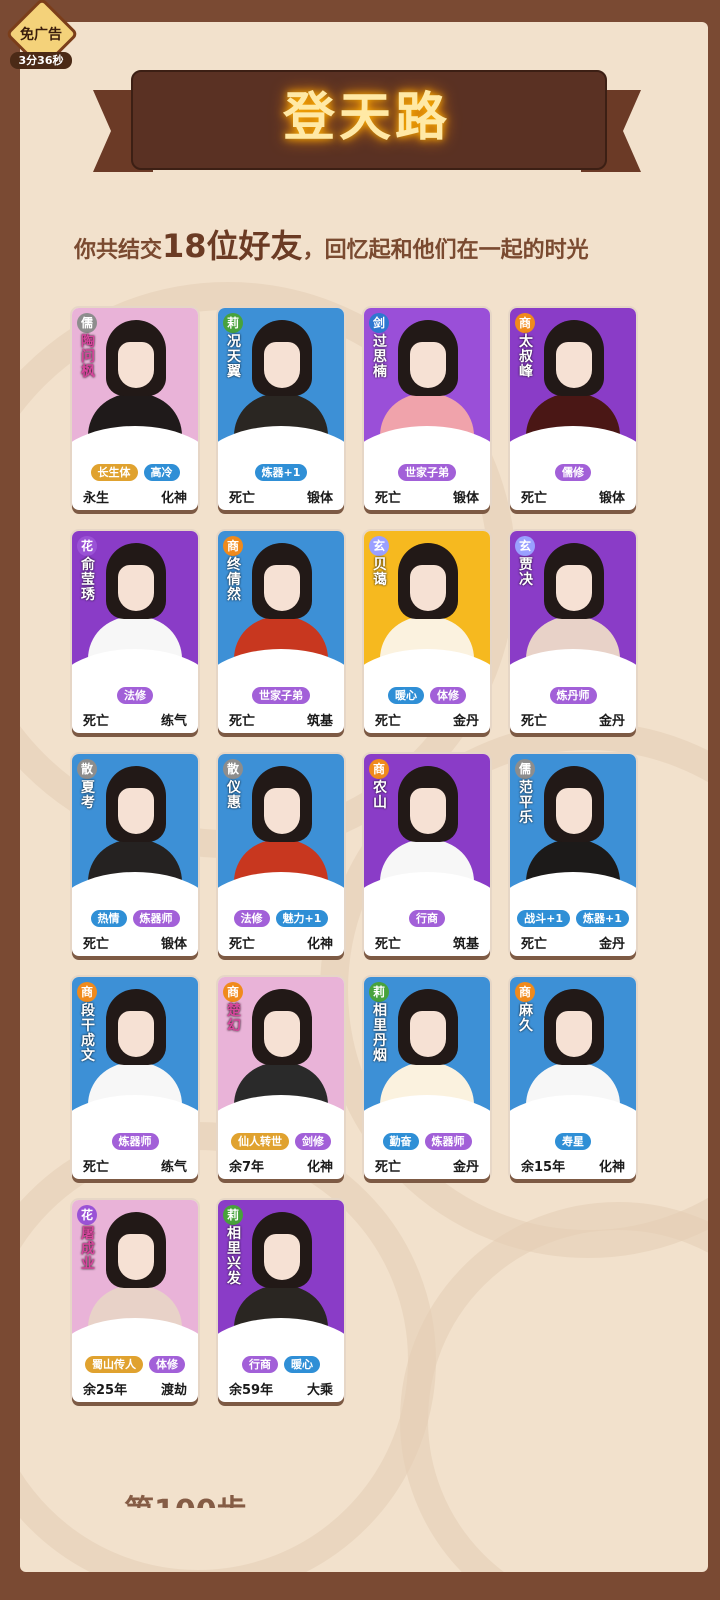 The image size is (720, 1600). I want to click on friend-card: 玄贝蔼 暖心 体修 死亡 金丹, so click(427, 632).